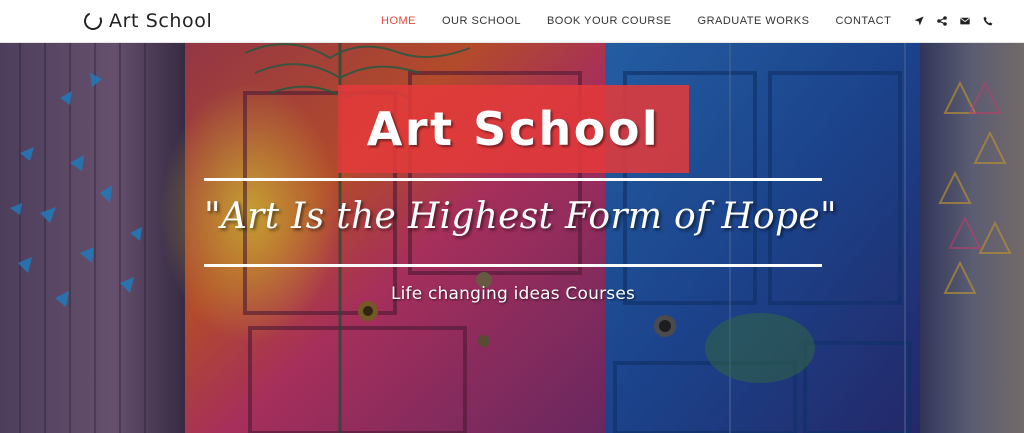 The image size is (1024, 433). Describe the element at coordinates (520, 216) in the screenshot. I see `hero-quote: "Art Is the Highest Form of Hope"` at that location.